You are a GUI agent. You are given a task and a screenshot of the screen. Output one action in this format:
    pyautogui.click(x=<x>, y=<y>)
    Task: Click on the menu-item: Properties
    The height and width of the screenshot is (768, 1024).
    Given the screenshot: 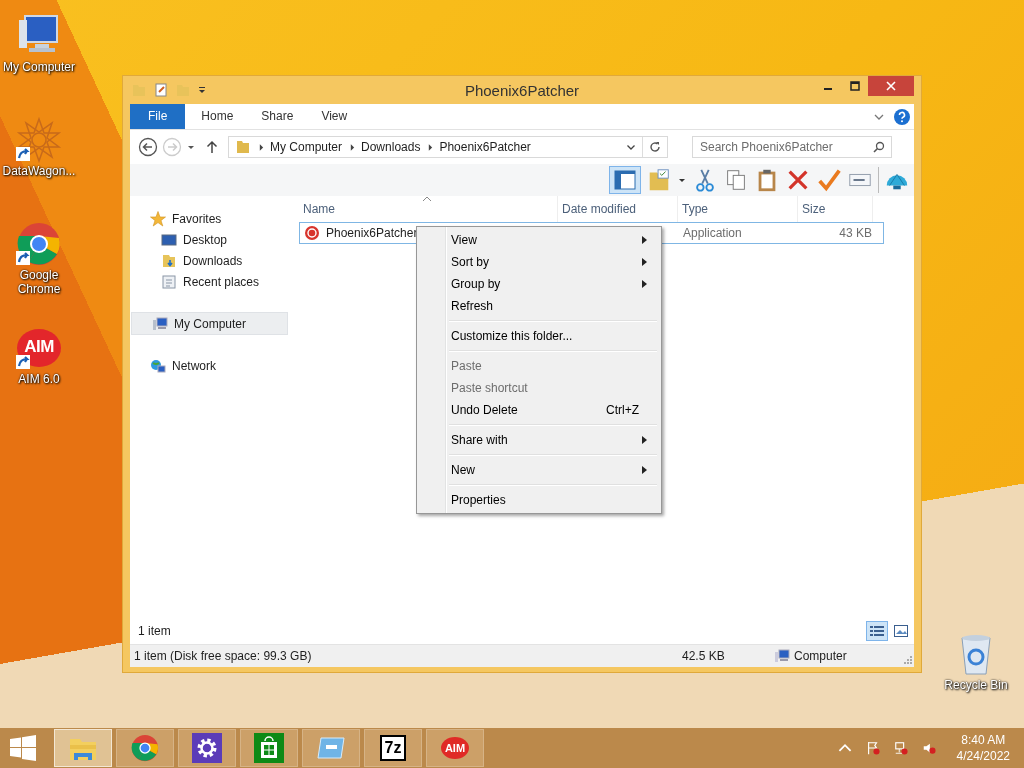 What is the action you would take?
    pyautogui.click(x=539, y=500)
    